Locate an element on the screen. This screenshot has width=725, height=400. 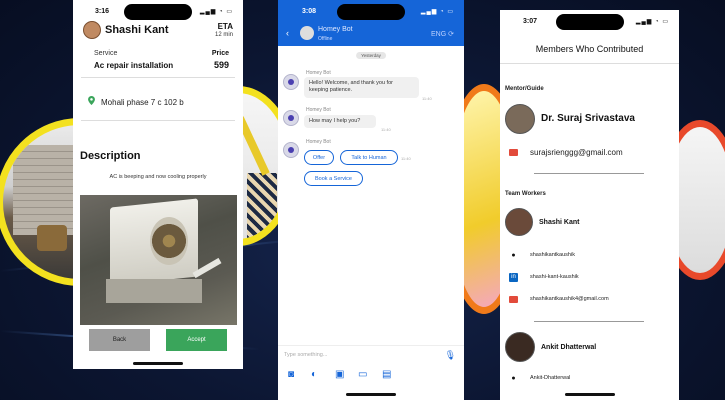
ac-stand is located at coordinates (154, 291).